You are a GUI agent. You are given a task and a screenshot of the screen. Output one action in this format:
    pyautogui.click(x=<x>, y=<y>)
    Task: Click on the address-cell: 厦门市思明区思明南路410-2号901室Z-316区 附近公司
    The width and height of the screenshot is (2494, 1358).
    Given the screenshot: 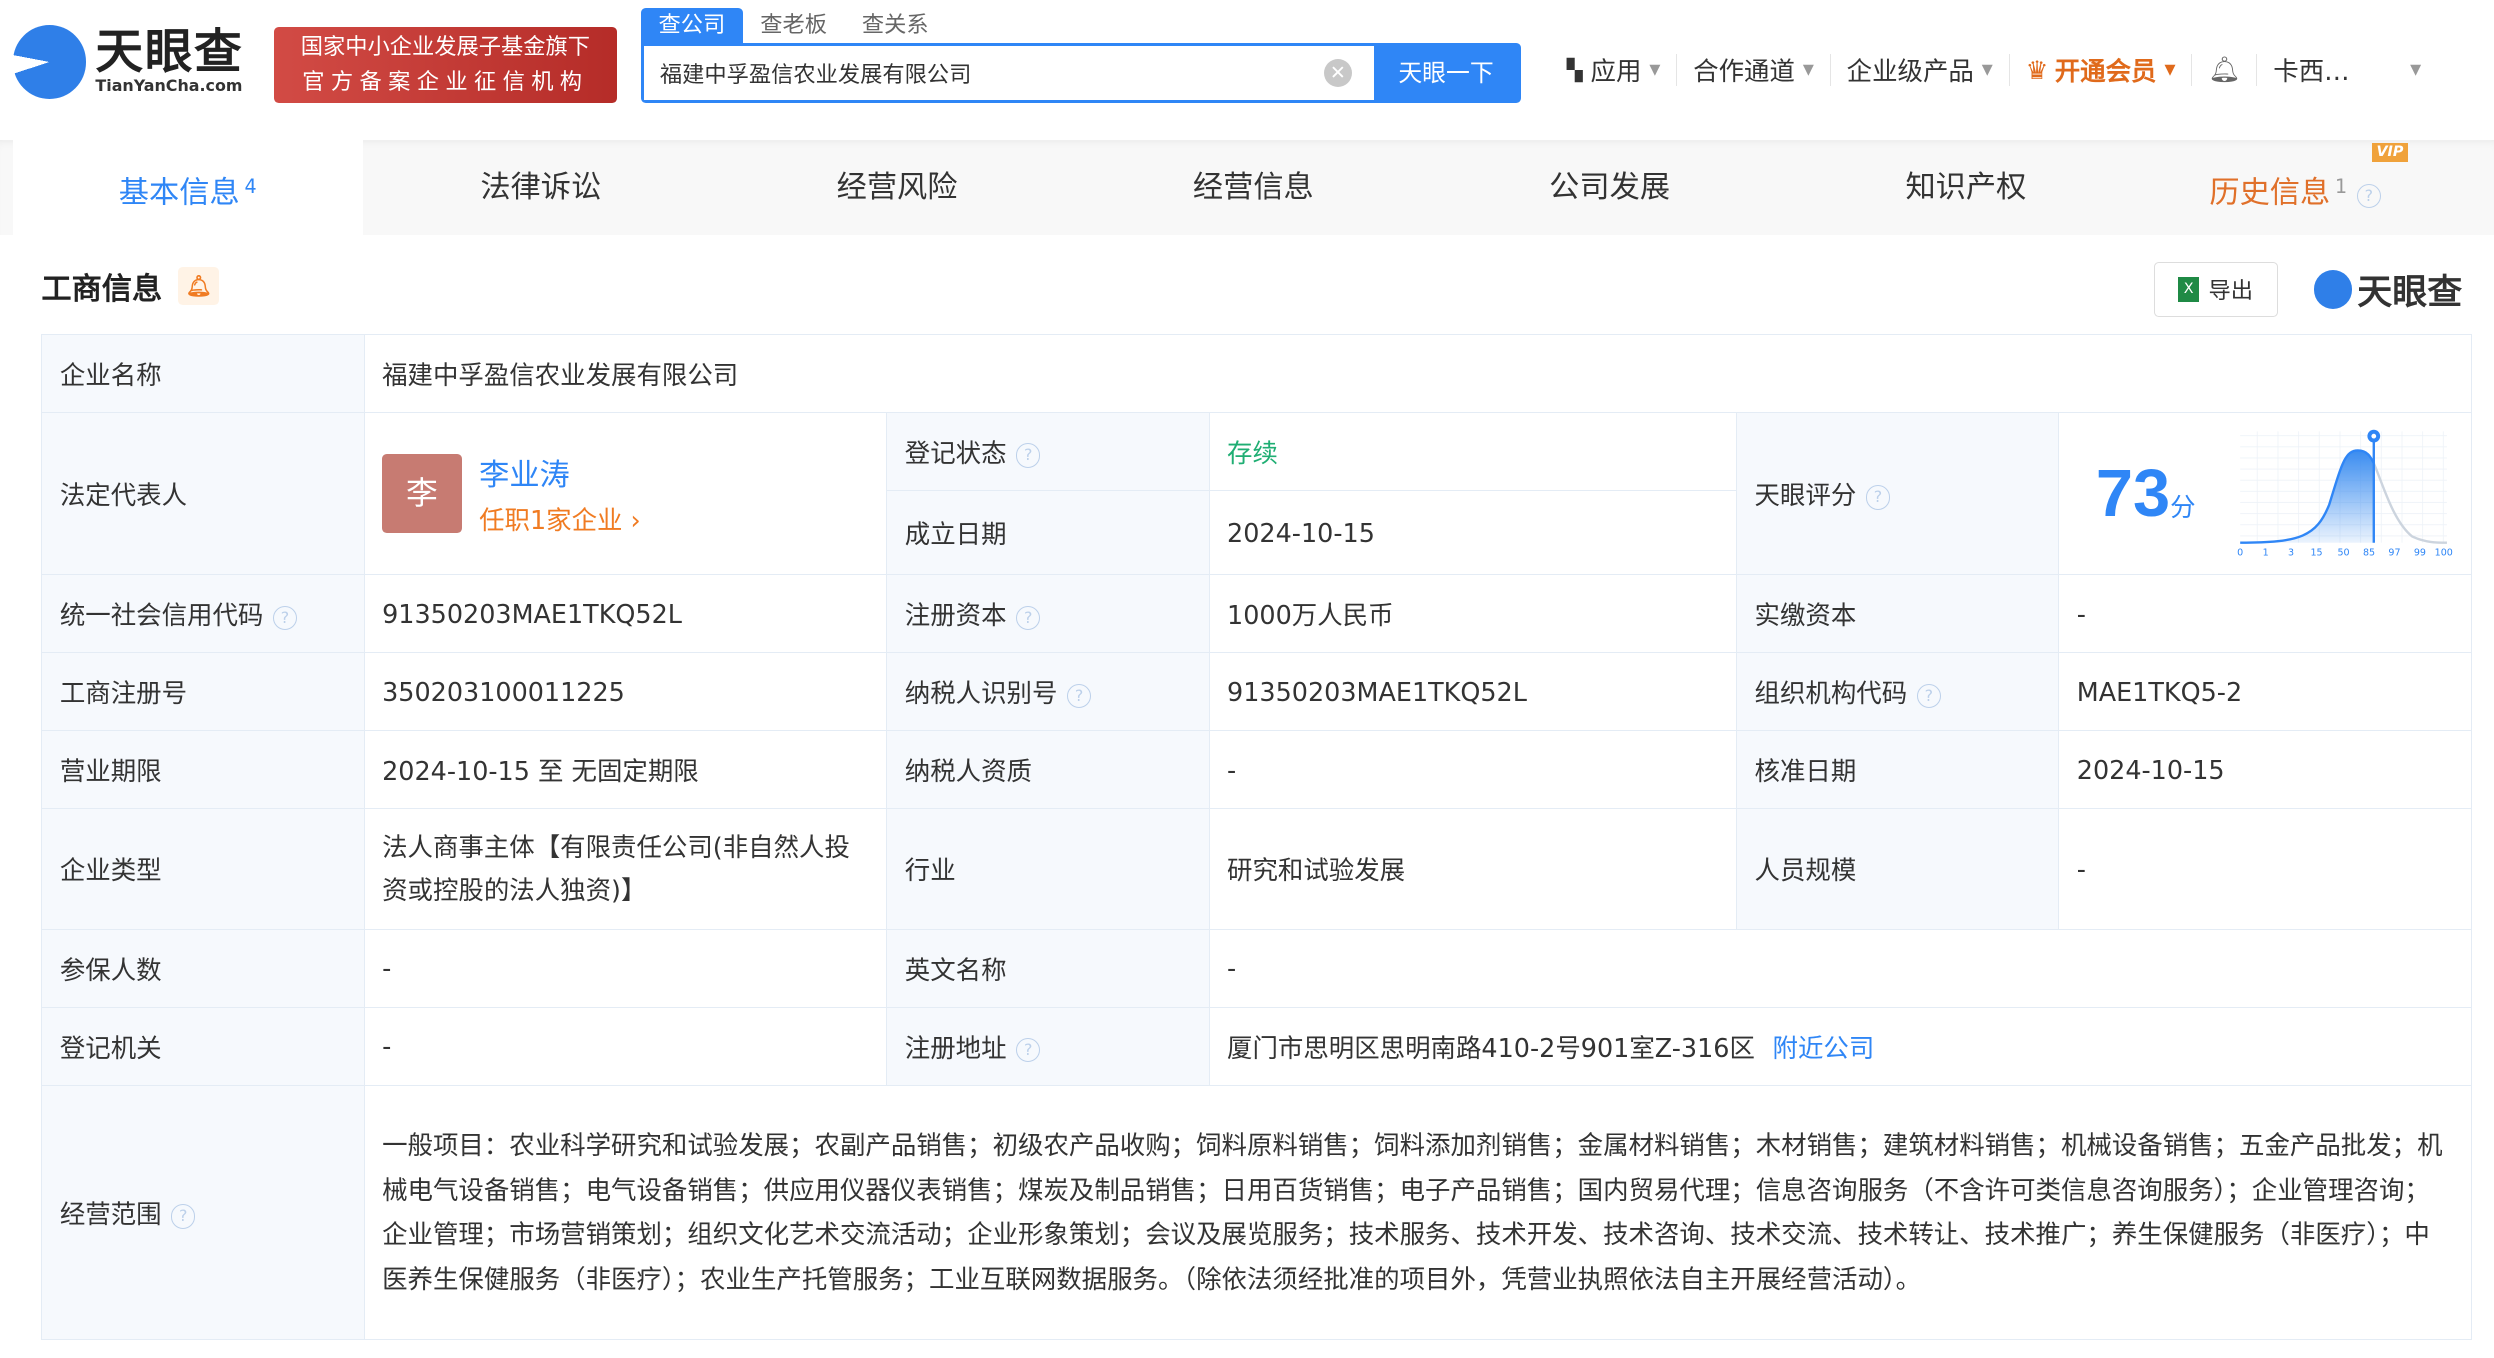 What is the action you would take?
    pyautogui.click(x=1840, y=1046)
    